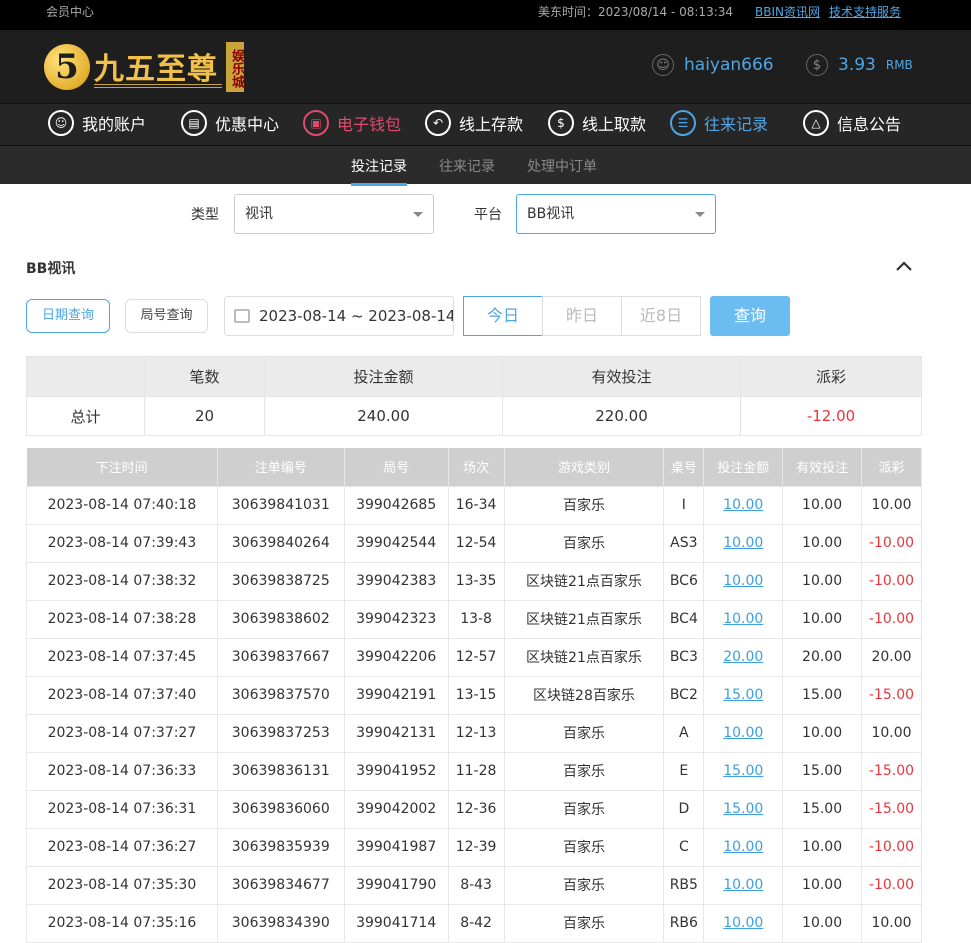 Image resolution: width=971 pixels, height=943 pixels. I want to click on summary-cell: 240.00, so click(383, 416).